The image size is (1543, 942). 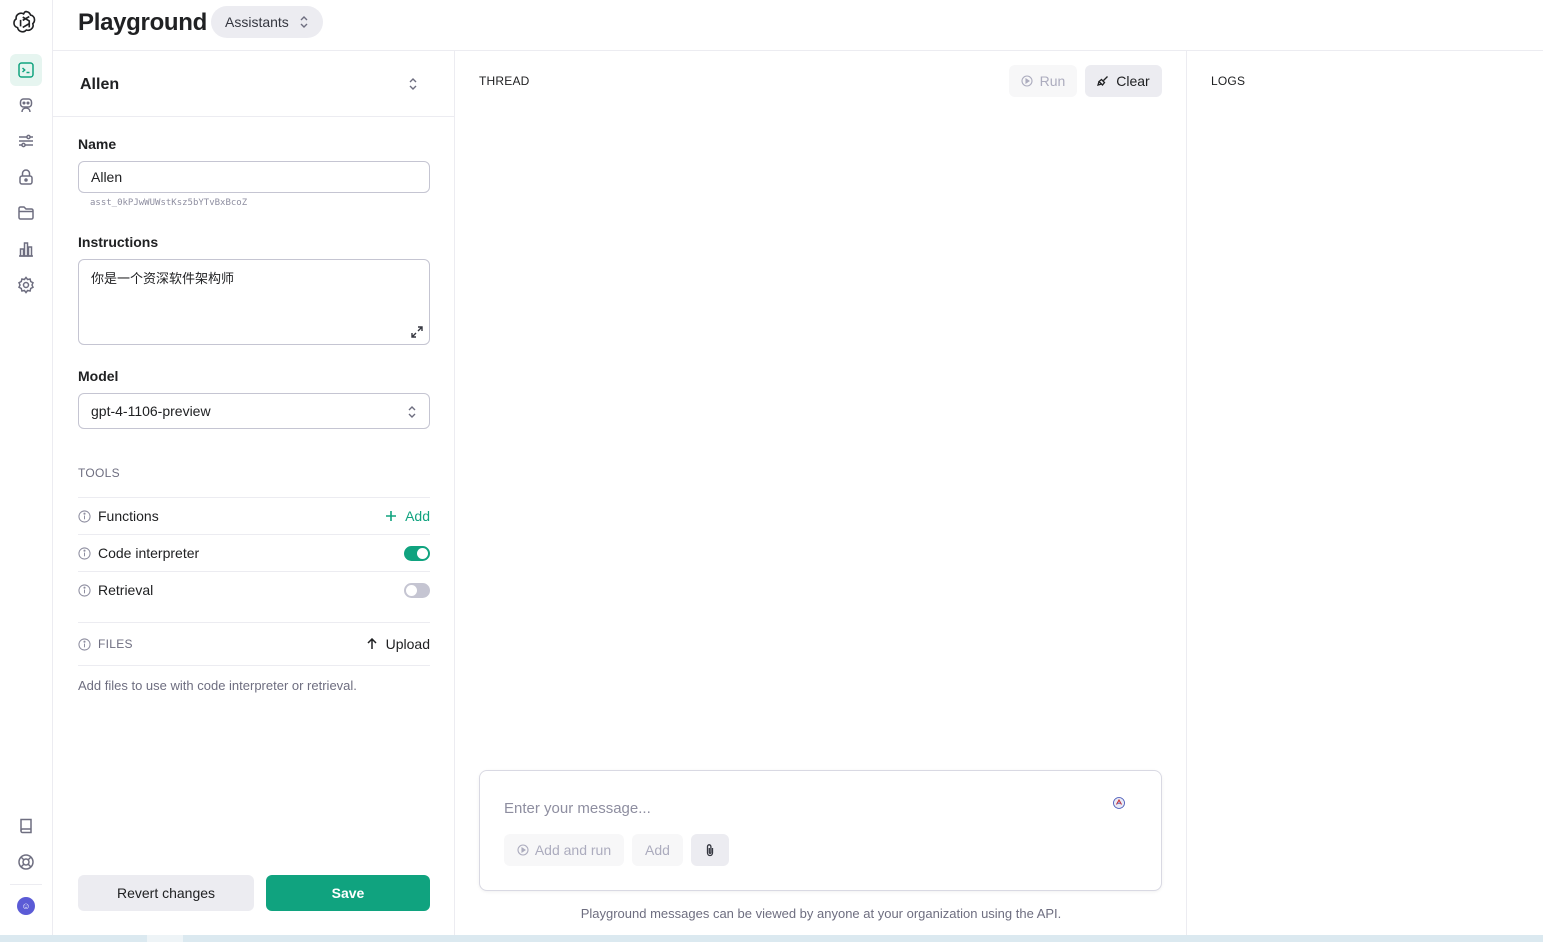 What do you see at coordinates (820, 830) in the screenshot?
I see `message-composer: Enter your message... Add and run Add` at bounding box center [820, 830].